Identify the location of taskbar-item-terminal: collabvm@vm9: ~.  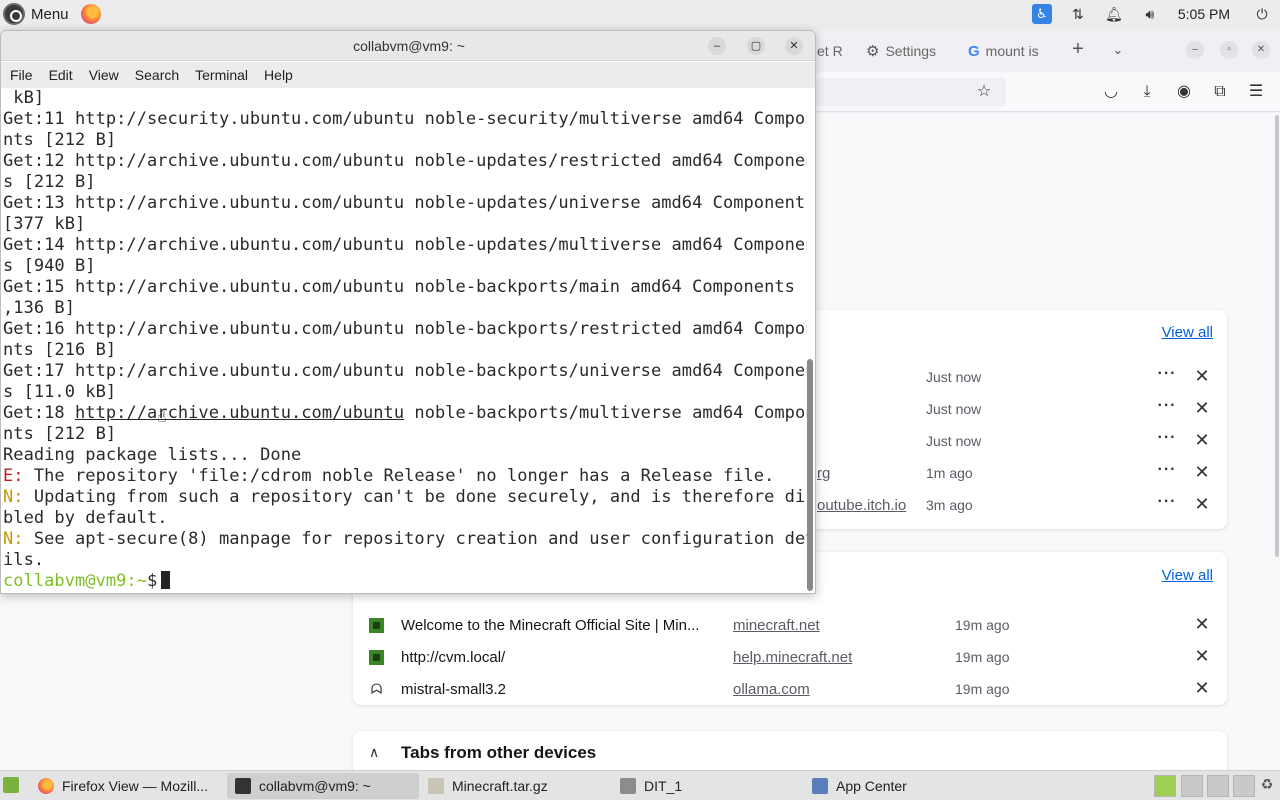
(323, 786).